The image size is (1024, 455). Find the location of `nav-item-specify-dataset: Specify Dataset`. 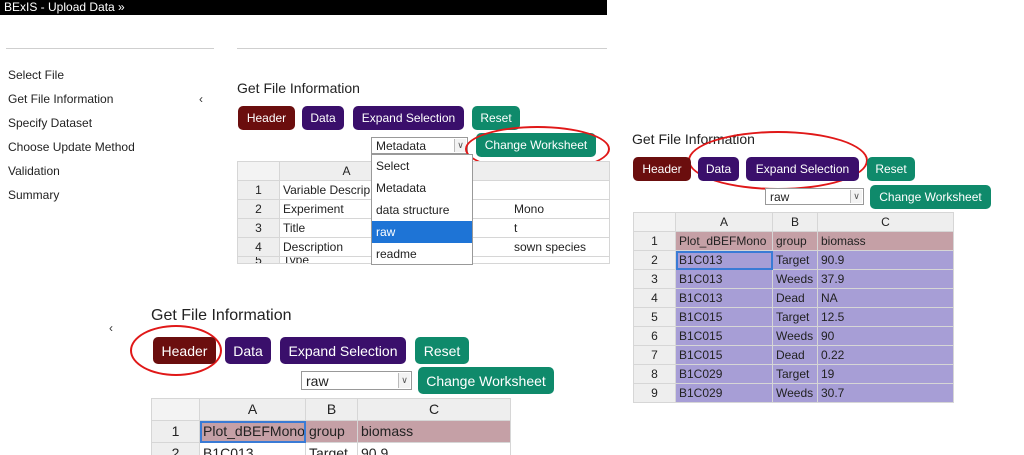

nav-item-specify-dataset: Specify Dataset is located at coordinates (50, 123).